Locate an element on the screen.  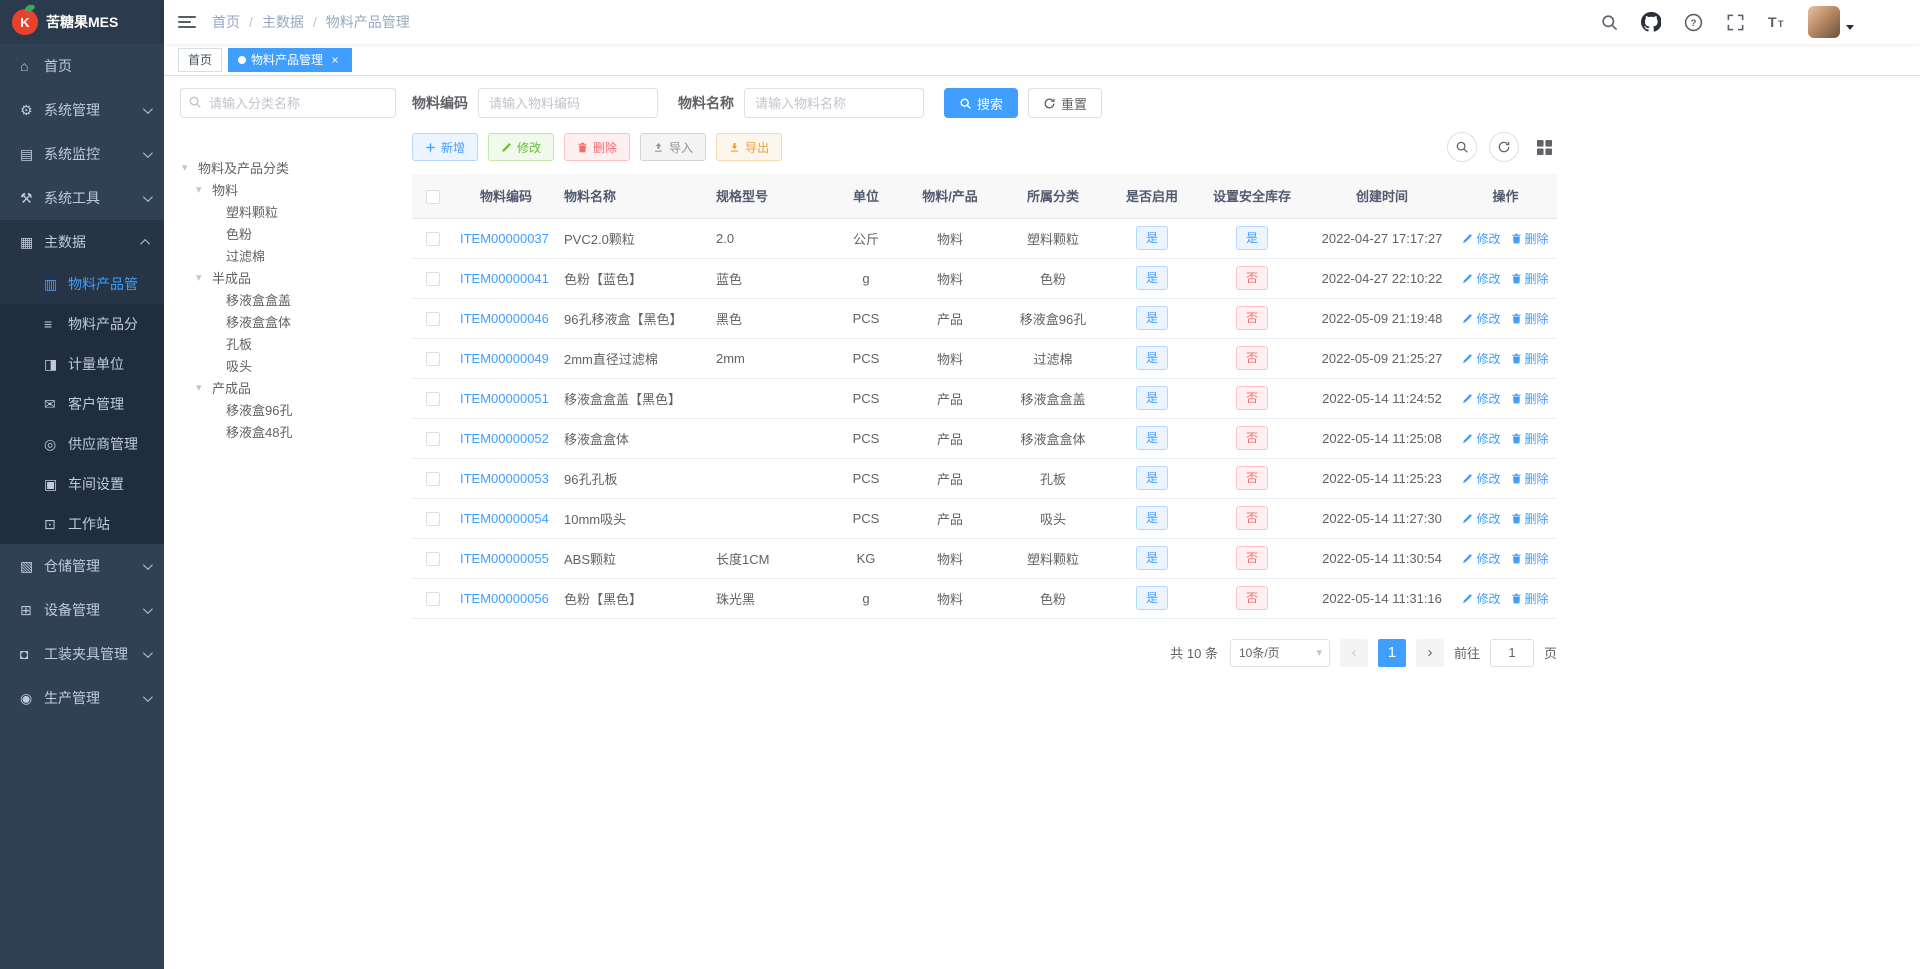
app-logo: 苦糖果MES is located at coordinates (82, 22).